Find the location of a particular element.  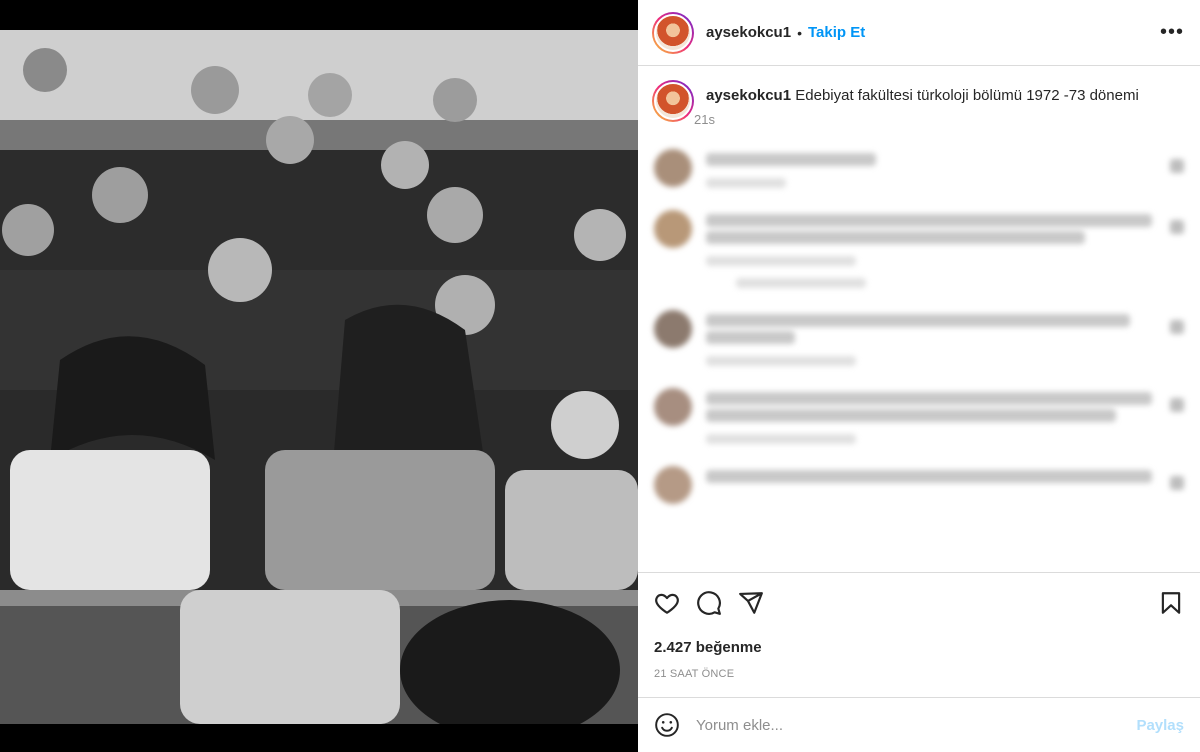

likes-count: 2.427 beğenme is located at coordinates (919, 647).